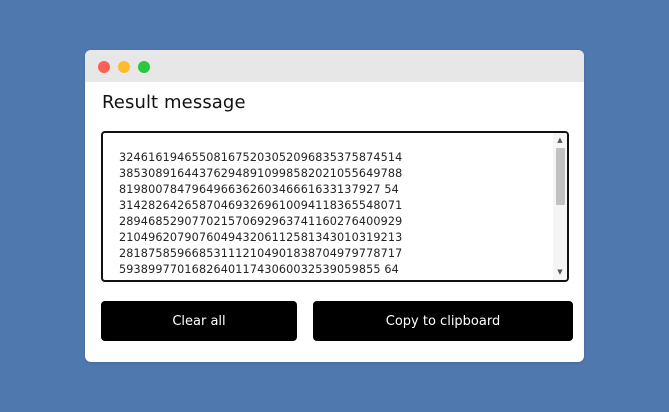 This screenshot has width=669, height=412. Describe the element at coordinates (560, 272) in the screenshot. I see `scroll-down-icon: ▼` at that location.